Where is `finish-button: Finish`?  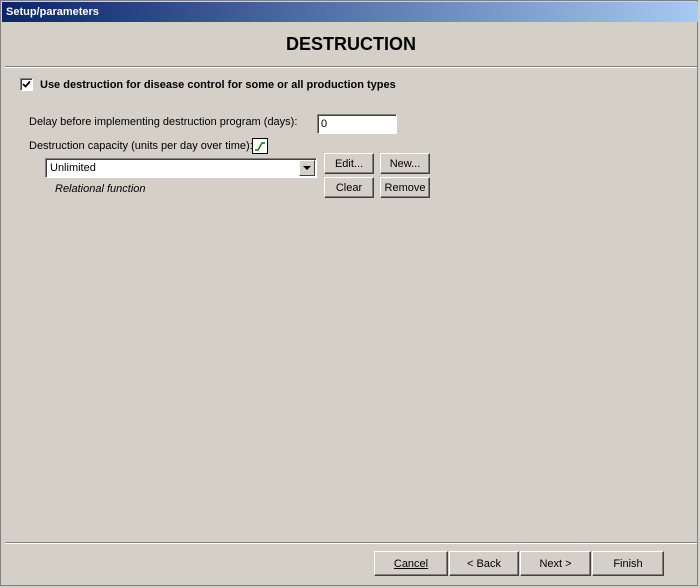
finish-button: Finish is located at coordinates (628, 563).